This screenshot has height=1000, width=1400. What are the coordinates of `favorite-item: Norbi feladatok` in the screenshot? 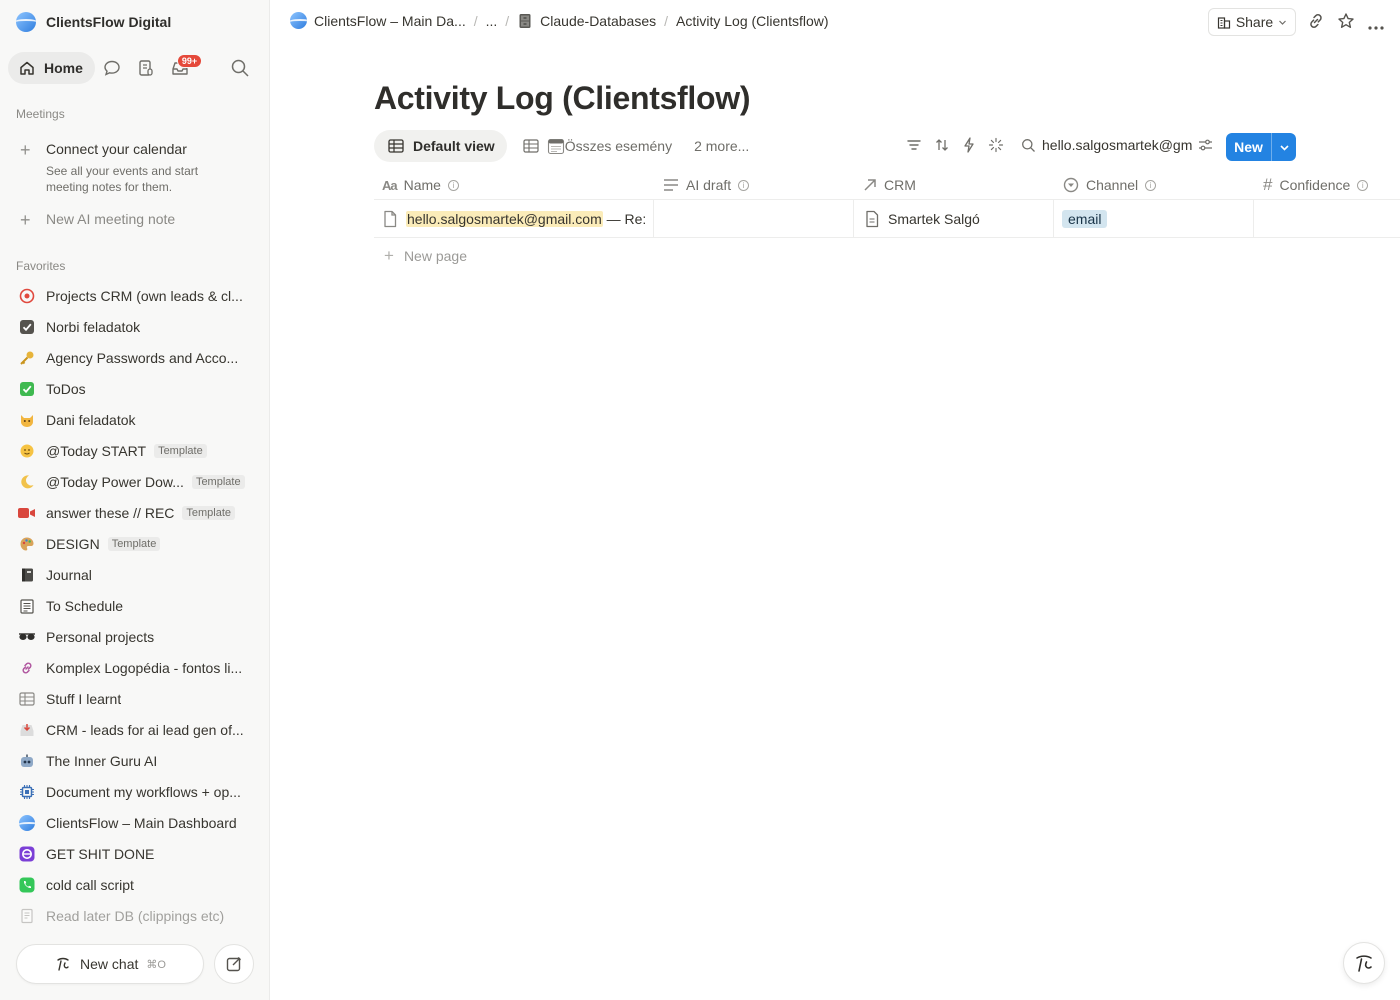 It's located at (135, 326).